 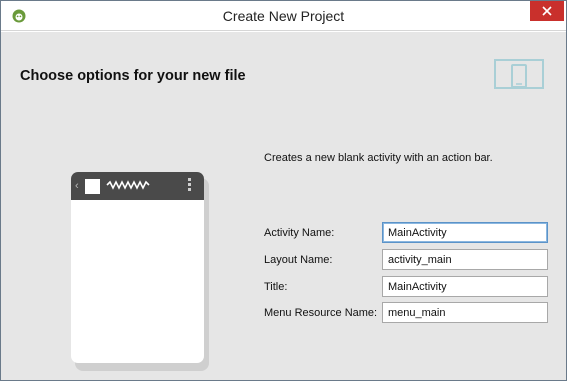 What do you see at coordinates (465, 286) in the screenshot?
I see `title-input` at bounding box center [465, 286].